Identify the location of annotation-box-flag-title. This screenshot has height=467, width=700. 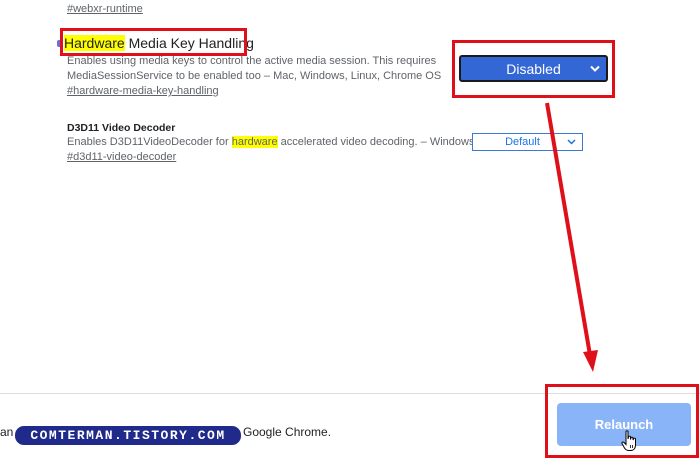
(153, 42).